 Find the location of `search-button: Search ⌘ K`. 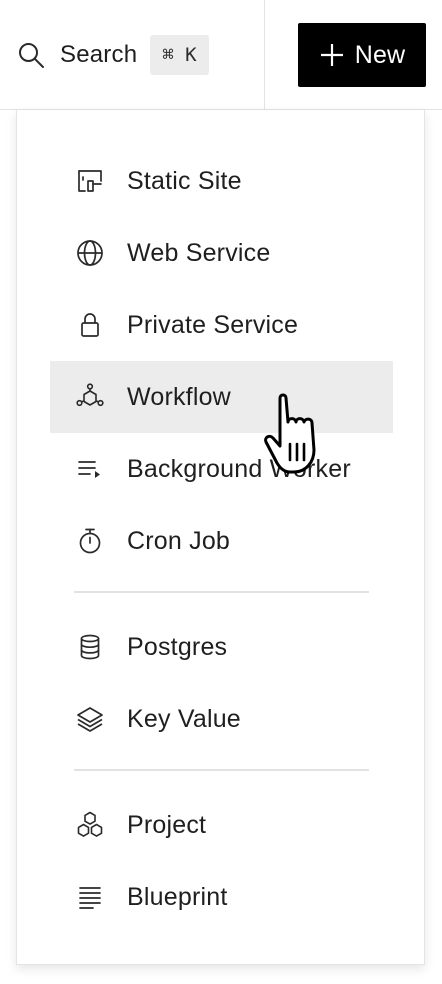

search-button: Search ⌘ K is located at coordinates (112, 55).